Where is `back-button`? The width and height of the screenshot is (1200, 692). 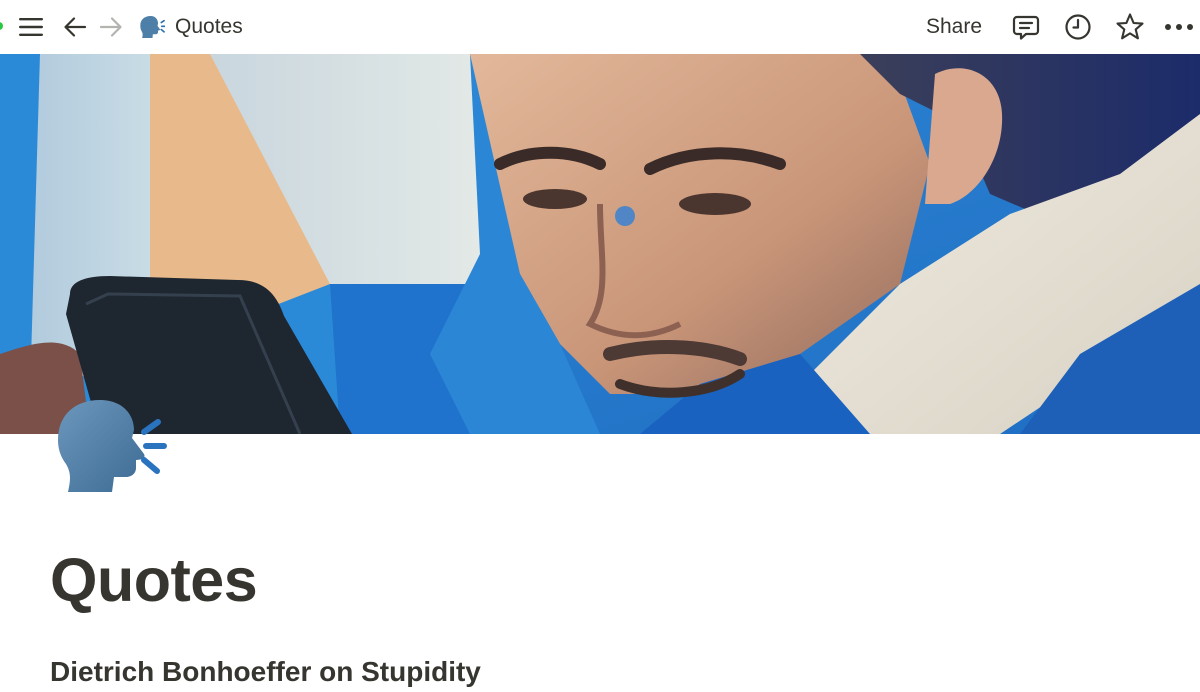
back-button is located at coordinates (75, 27).